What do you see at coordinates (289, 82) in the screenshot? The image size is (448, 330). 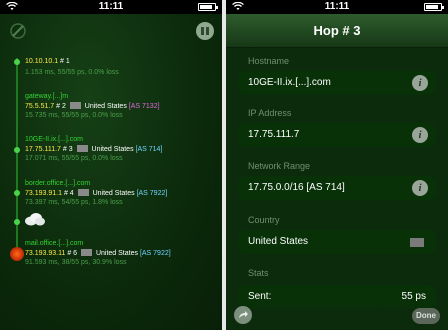 I see `hostname-value: 10GE-II.ix.[...].com` at bounding box center [289, 82].